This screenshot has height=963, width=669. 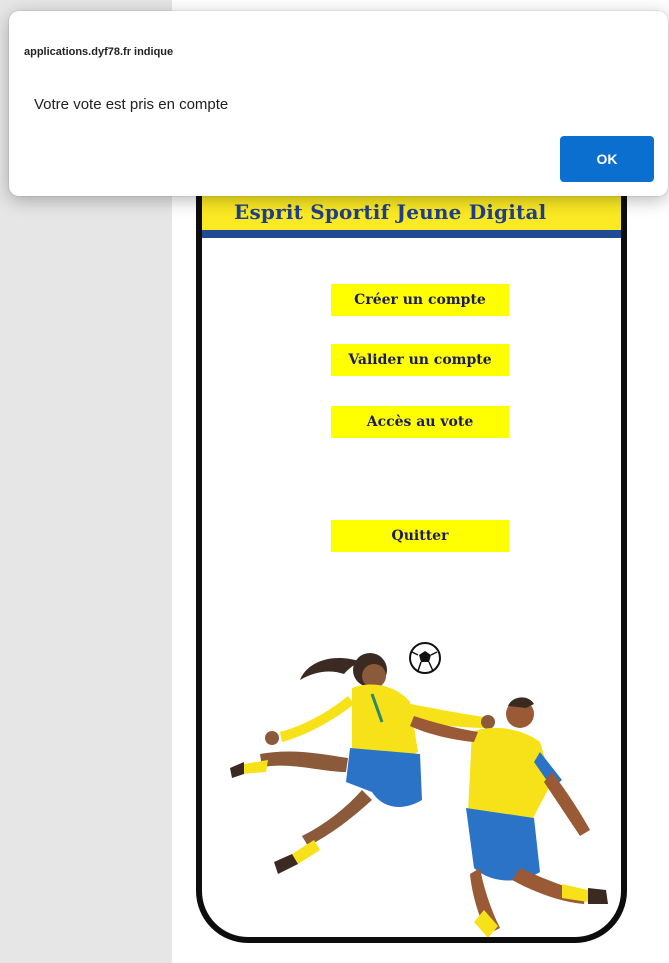 I want to click on validate-account-button: Valider un compte, so click(x=420, y=360).